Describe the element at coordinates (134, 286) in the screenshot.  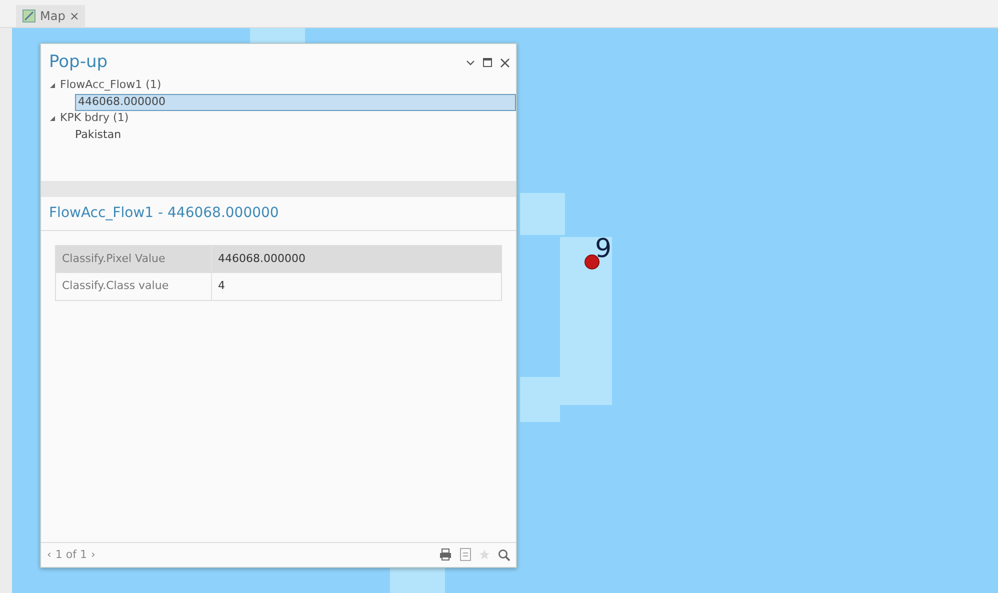
I see `field-name: Classify.Class value` at that location.